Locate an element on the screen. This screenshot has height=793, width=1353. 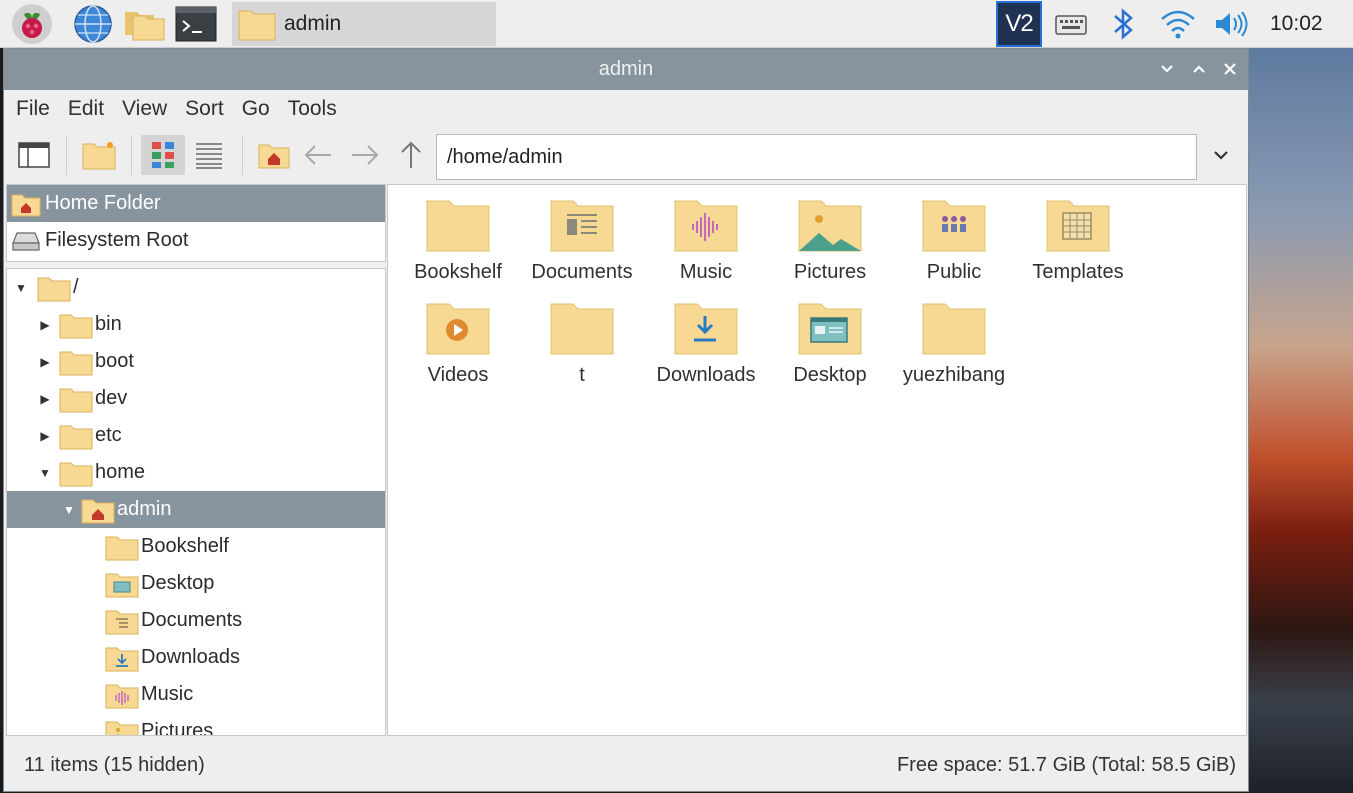
minimize-button is located at coordinates (1167, 69).